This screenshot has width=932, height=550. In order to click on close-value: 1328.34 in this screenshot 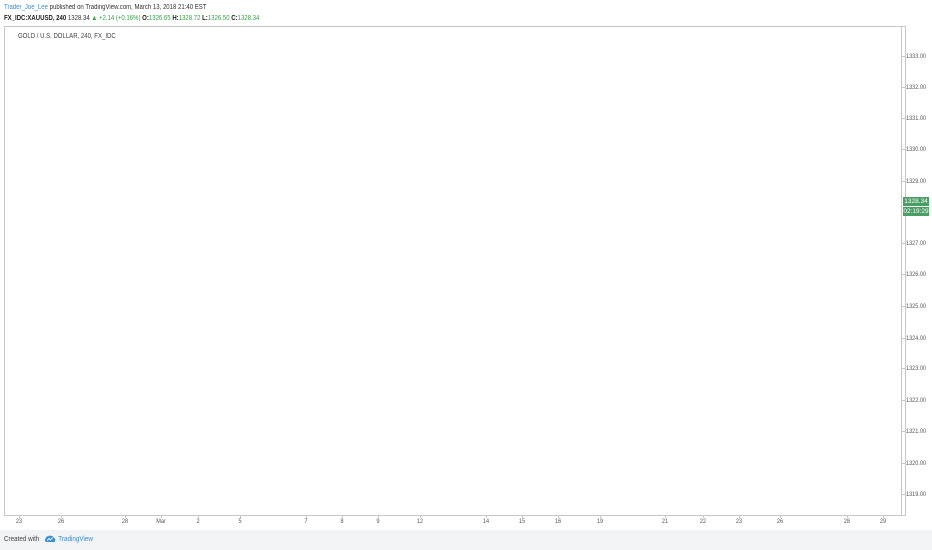, I will do `click(248, 18)`.